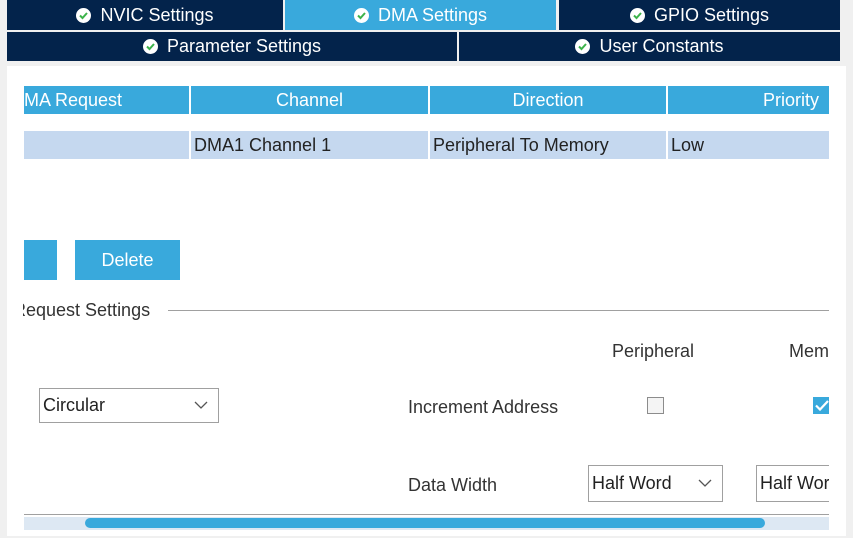  What do you see at coordinates (40, 260) in the screenshot?
I see `add-button` at bounding box center [40, 260].